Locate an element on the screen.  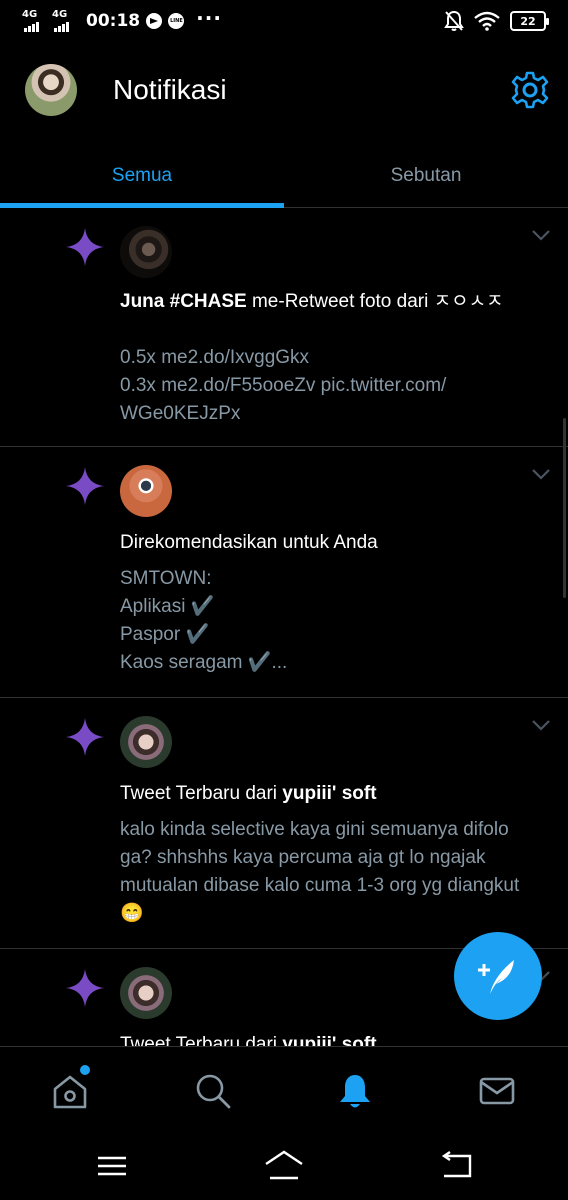
line-icon is located at coordinates (176, 21).